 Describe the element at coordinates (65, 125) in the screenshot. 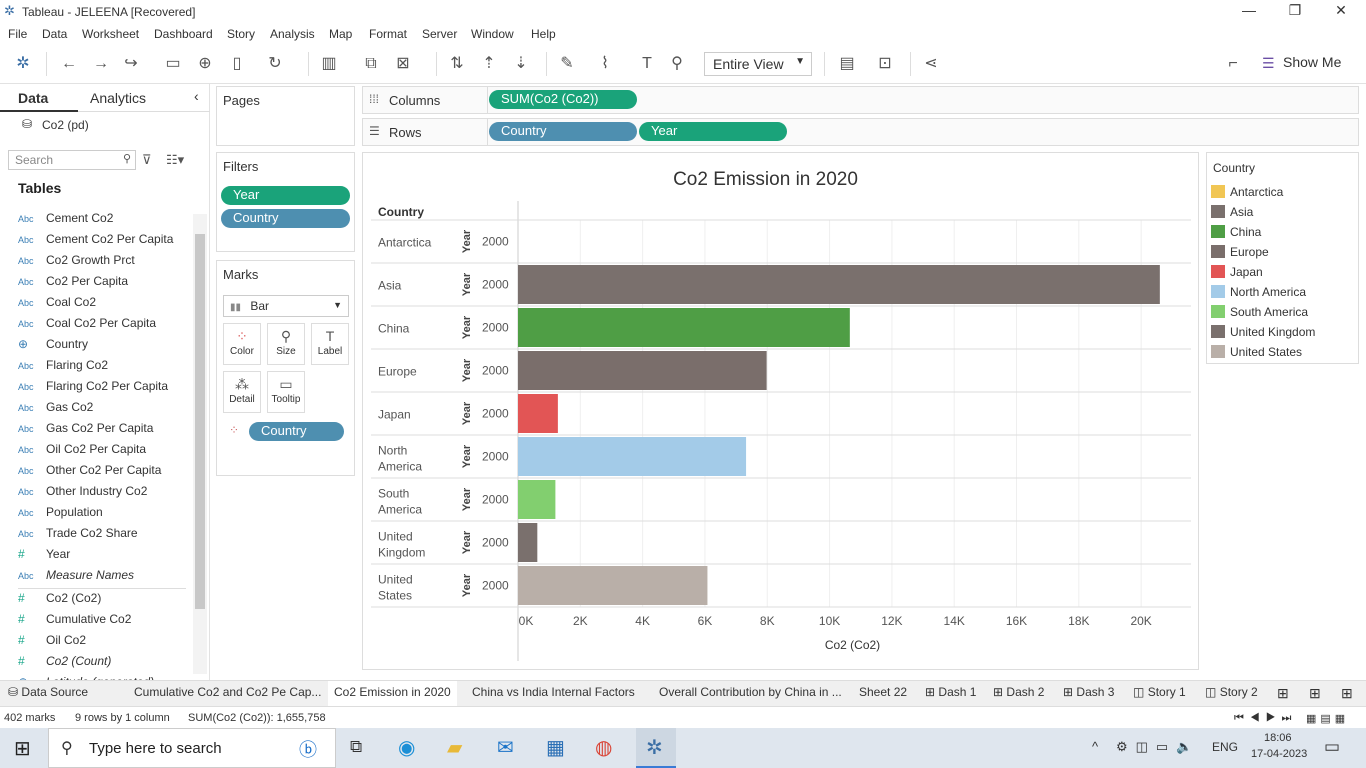

I see `datasource-name: Co2 (pd)` at that location.